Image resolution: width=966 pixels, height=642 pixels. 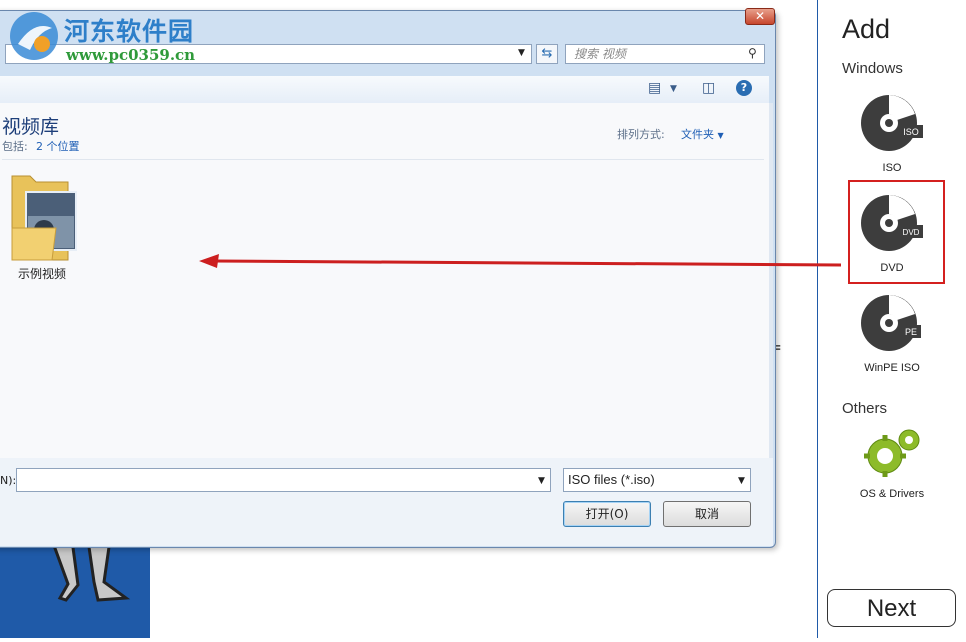 I want to click on annotation-arrow, so click(x=520, y=261).